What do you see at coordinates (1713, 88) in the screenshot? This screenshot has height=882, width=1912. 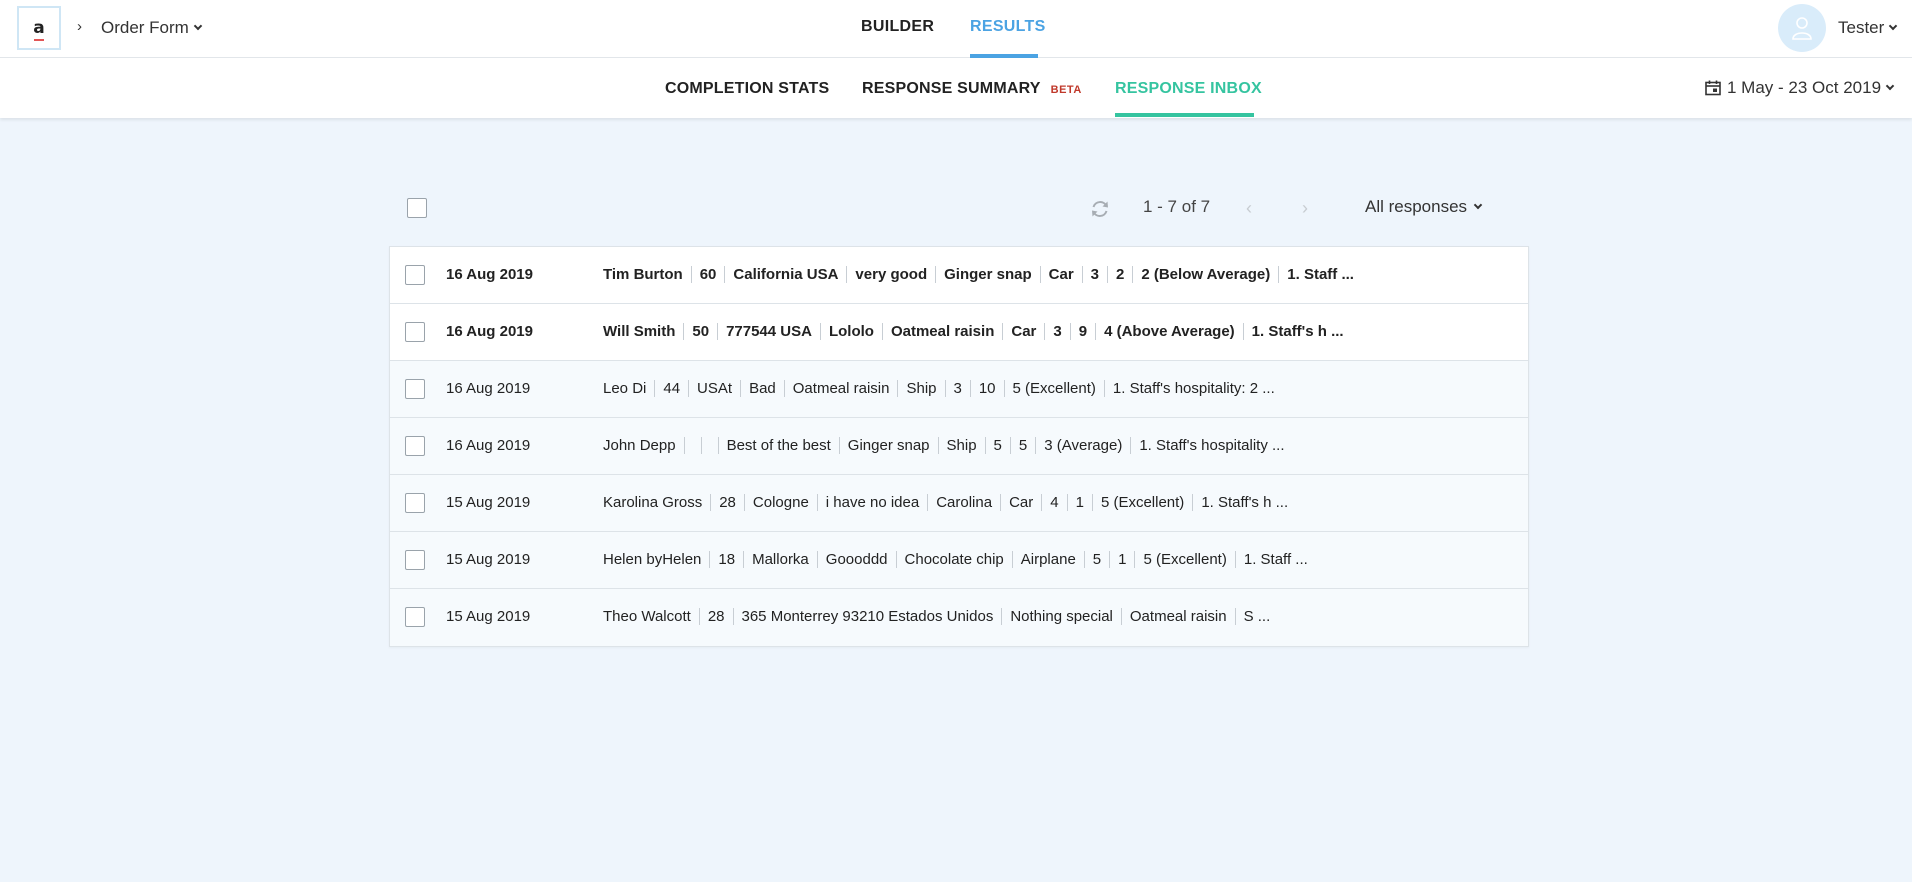 I see `calendar-icon` at bounding box center [1713, 88].